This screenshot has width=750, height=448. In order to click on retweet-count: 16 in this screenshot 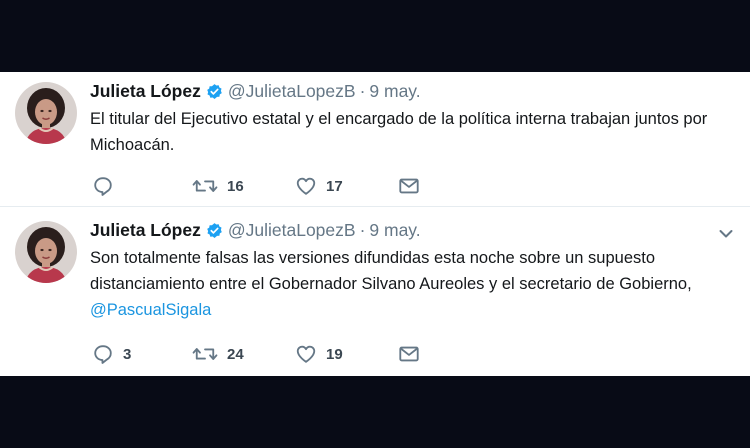, I will do `click(235, 186)`.